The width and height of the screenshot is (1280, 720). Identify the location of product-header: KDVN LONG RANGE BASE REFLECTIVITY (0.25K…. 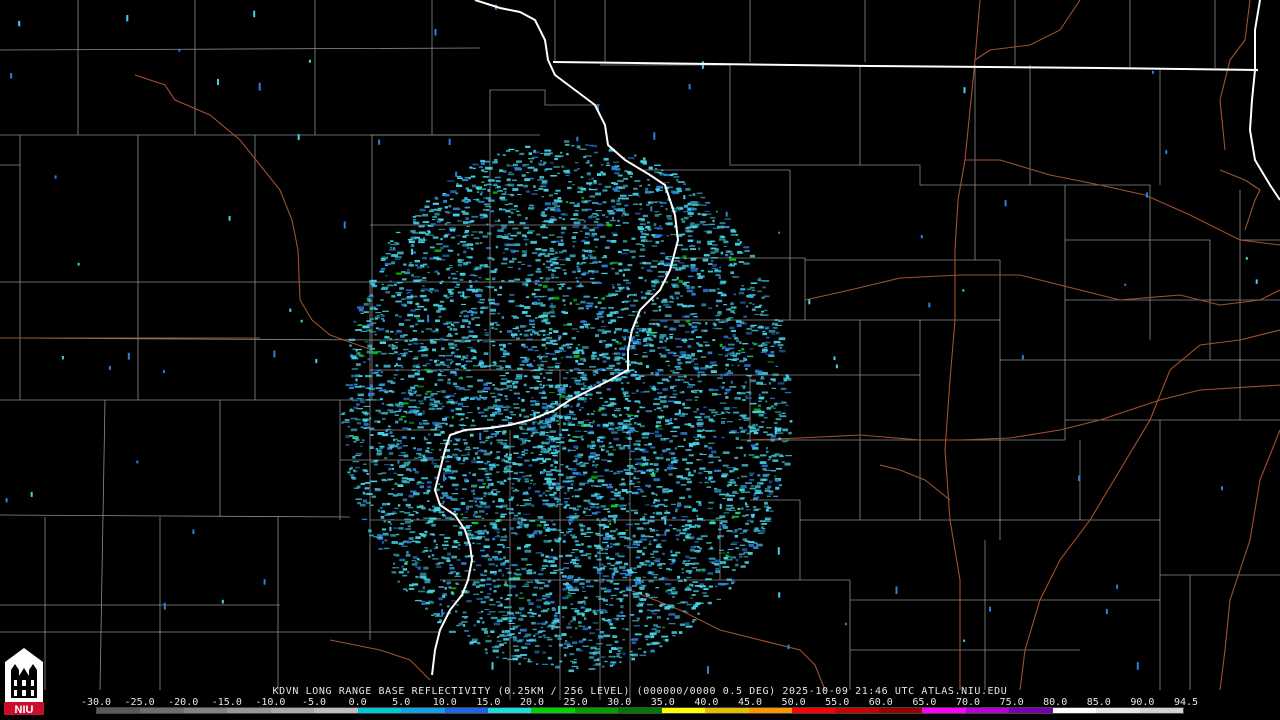
(640, 691).